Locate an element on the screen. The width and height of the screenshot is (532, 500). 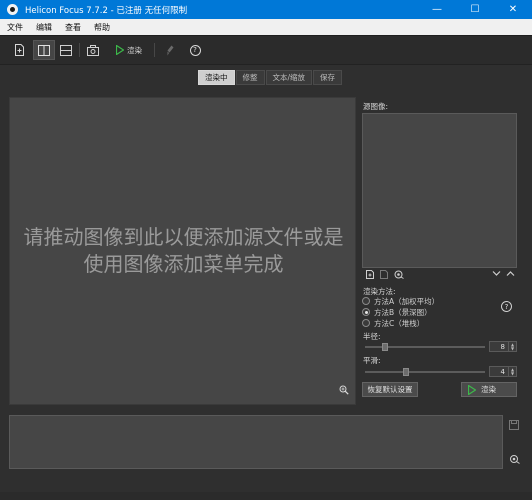
window-controls: — ☐ ✕ is located at coordinates (475, 9).